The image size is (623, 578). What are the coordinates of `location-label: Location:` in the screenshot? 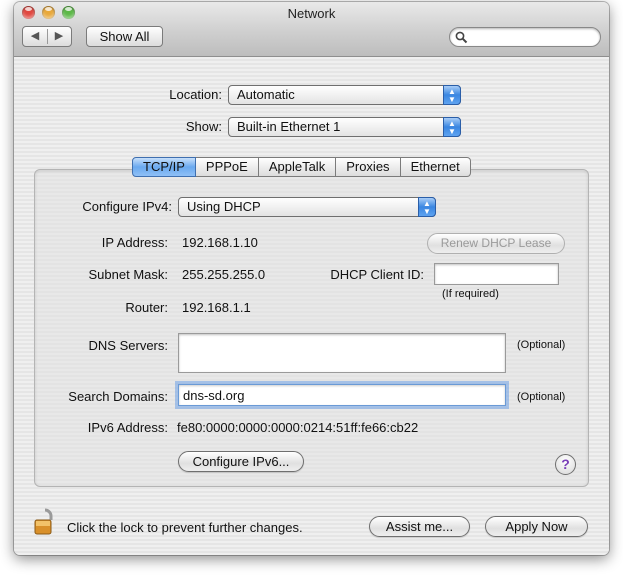 It's located at (195, 94).